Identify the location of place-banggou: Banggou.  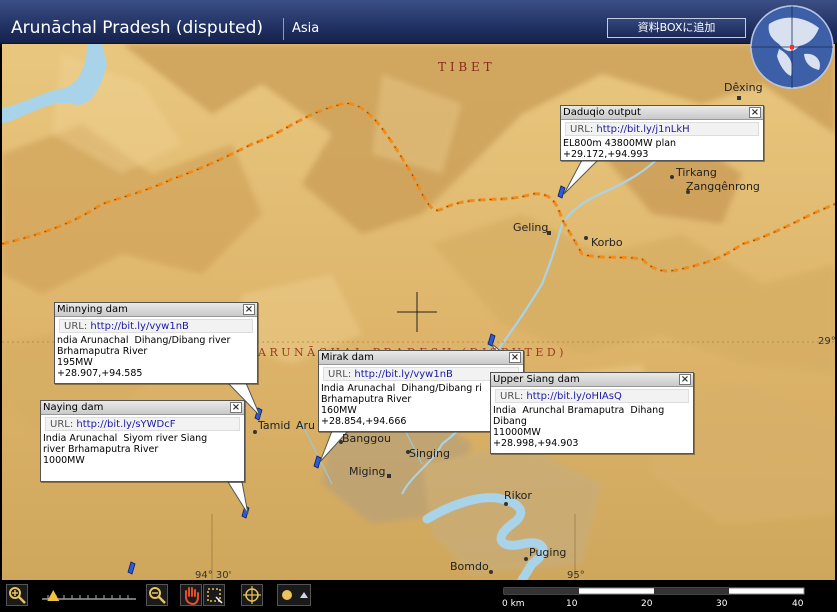
(366, 438).